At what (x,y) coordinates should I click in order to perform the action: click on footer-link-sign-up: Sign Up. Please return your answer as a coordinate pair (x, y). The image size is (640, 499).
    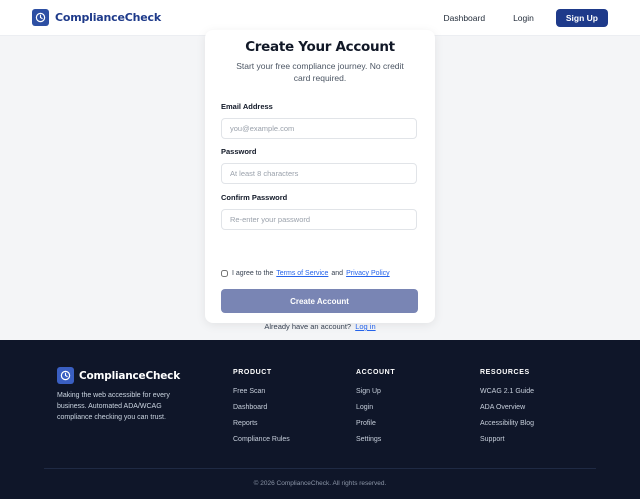
    Looking at the image, I should click on (375, 391).